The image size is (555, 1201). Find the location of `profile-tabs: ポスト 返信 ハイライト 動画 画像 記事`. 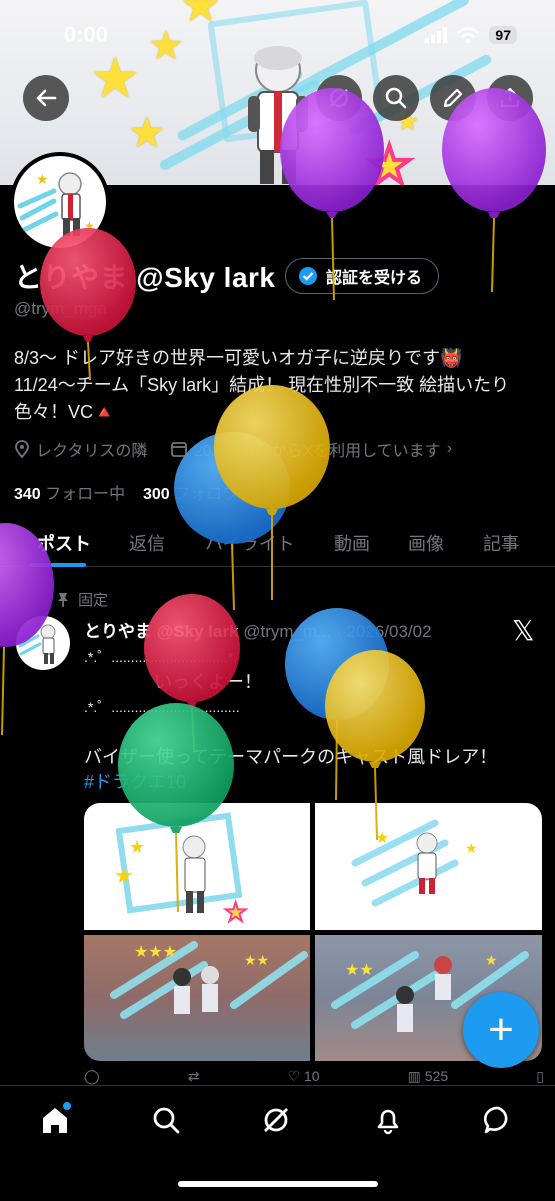

profile-tabs: ポスト 返信 ハイライト 動画 画像 記事 is located at coordinates (277, 541).